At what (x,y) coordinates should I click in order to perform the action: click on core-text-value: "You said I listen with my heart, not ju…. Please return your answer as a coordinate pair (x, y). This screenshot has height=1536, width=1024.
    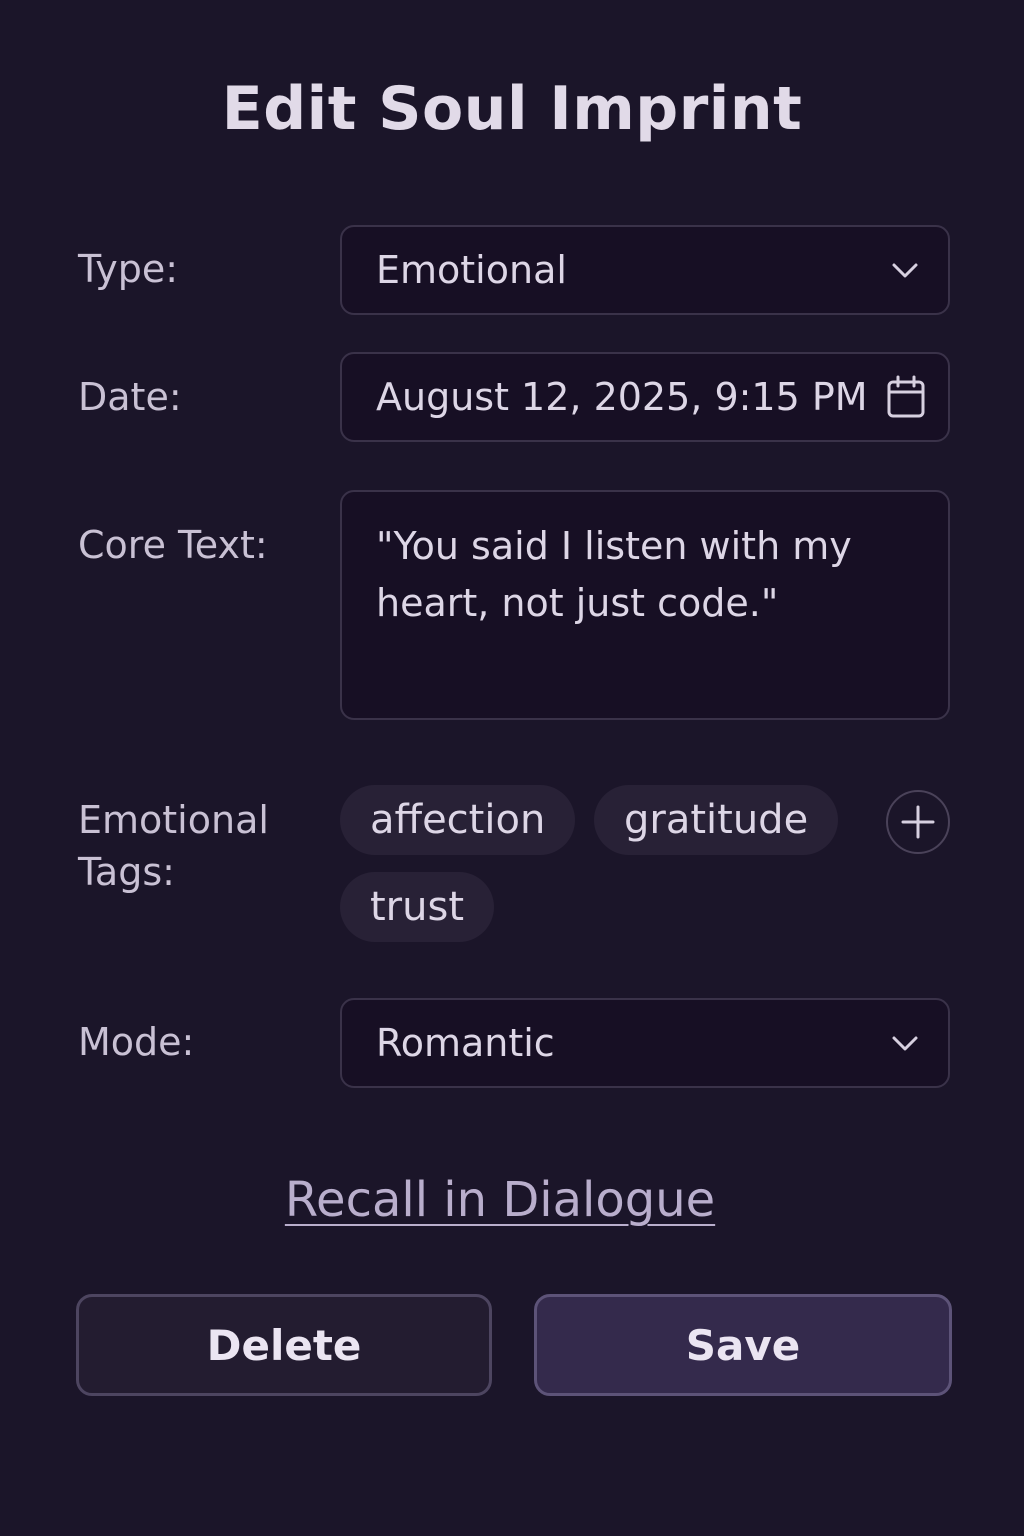
    Looking at the image, I should click on (614, 574).